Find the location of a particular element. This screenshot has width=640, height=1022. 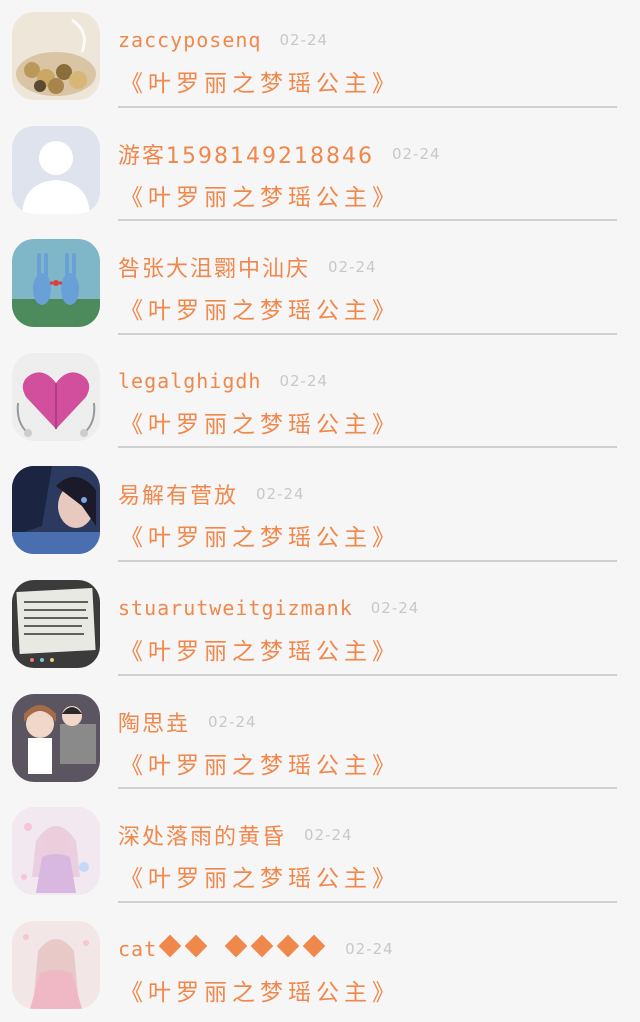

anime-girl-pink-icon is located at coordinates (56, 851).